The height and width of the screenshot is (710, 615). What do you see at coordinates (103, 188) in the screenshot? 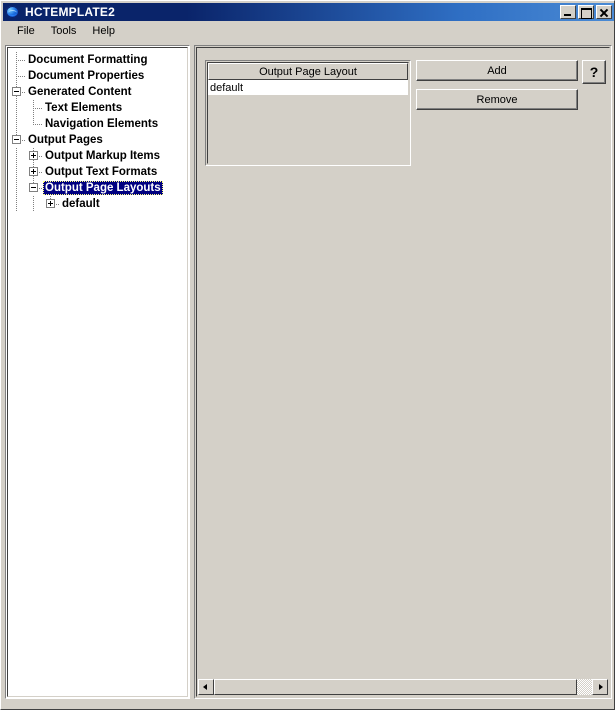
I see `tree-item-label: Output Page Layouts` at bounding box center [103, 188].